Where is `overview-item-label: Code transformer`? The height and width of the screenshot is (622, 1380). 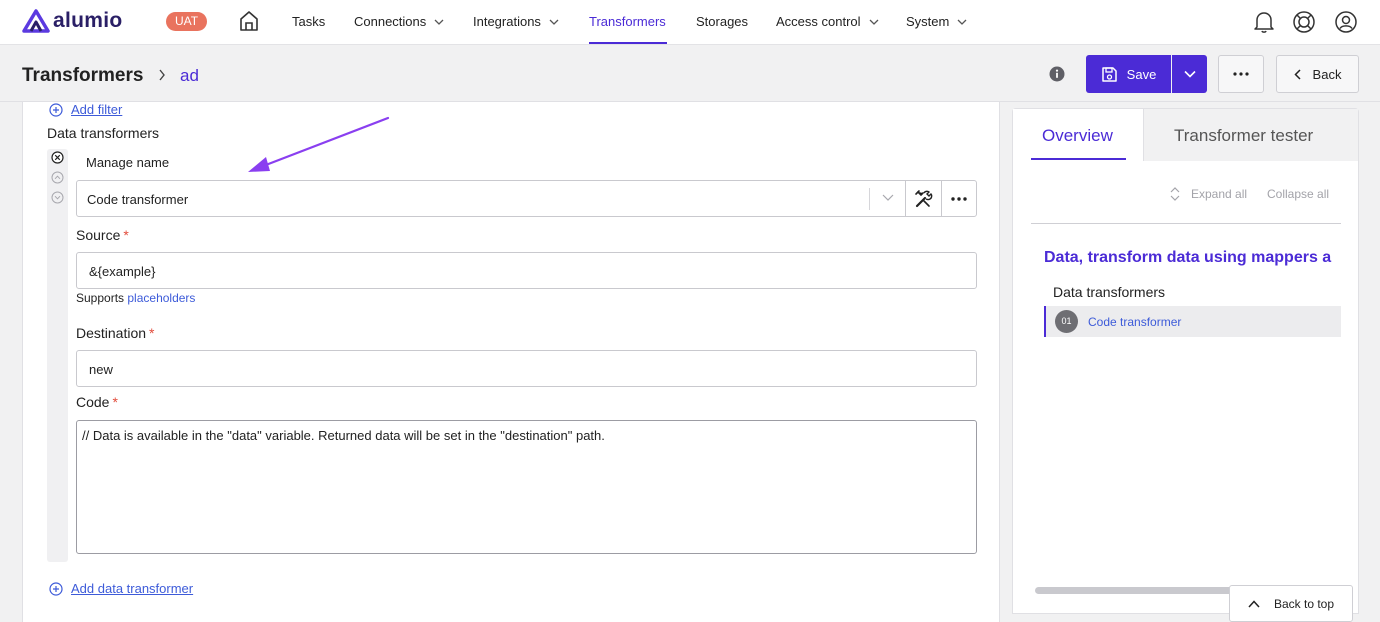 overview-item-label: Code transformer is located at coordinates (1135, 322).